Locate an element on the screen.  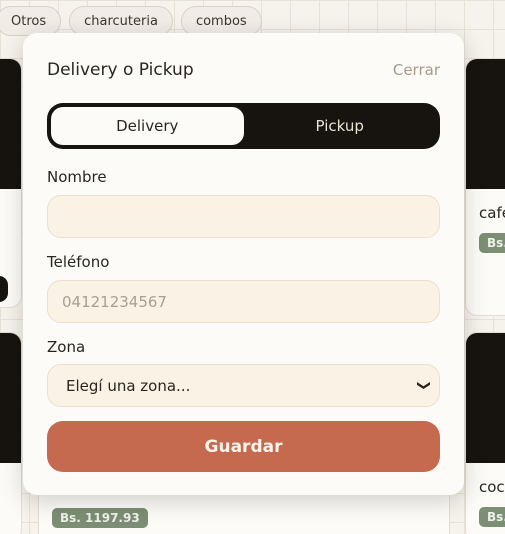
zone-label: Zona is located at coordinates (66, 347).